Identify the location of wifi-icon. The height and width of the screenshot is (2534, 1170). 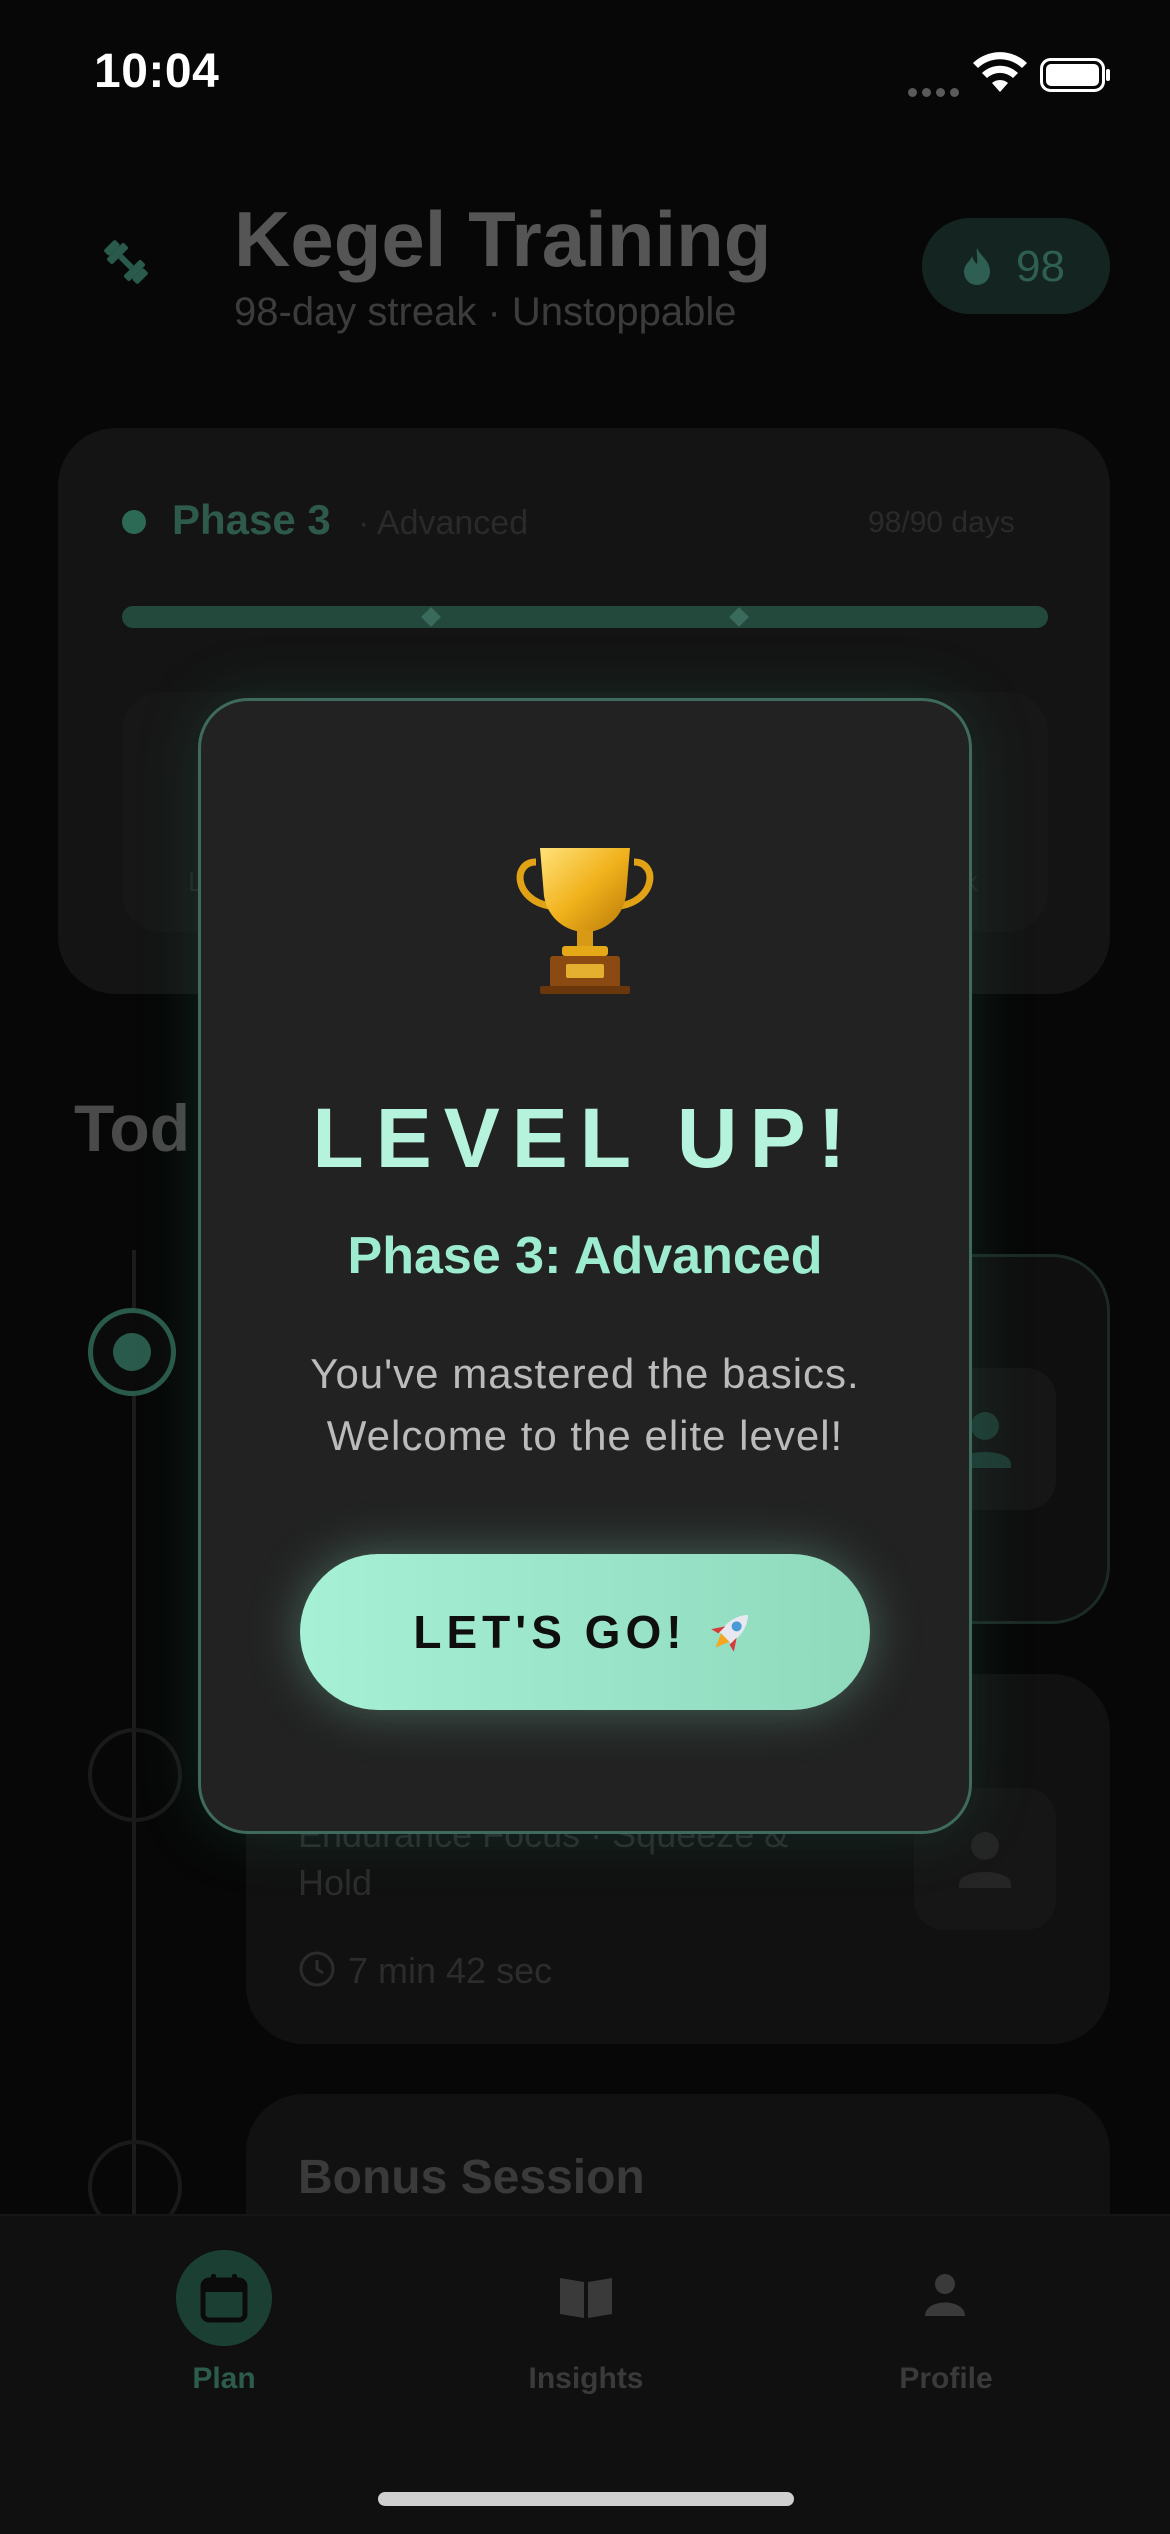
(1000, 72).